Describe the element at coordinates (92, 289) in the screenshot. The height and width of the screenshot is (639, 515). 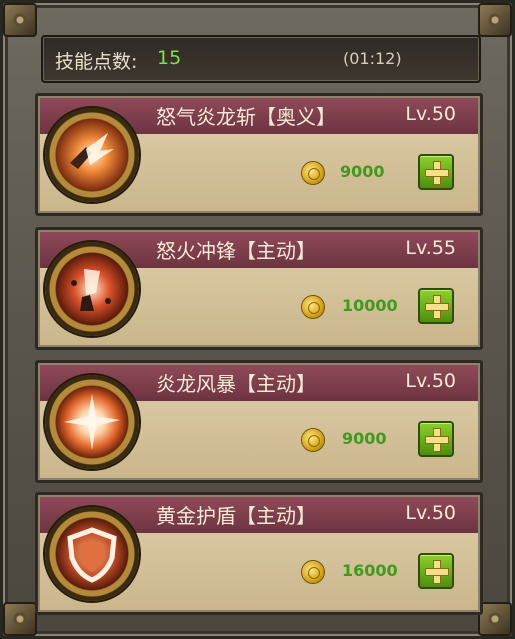
I see `rage-charge-icon` at that location.